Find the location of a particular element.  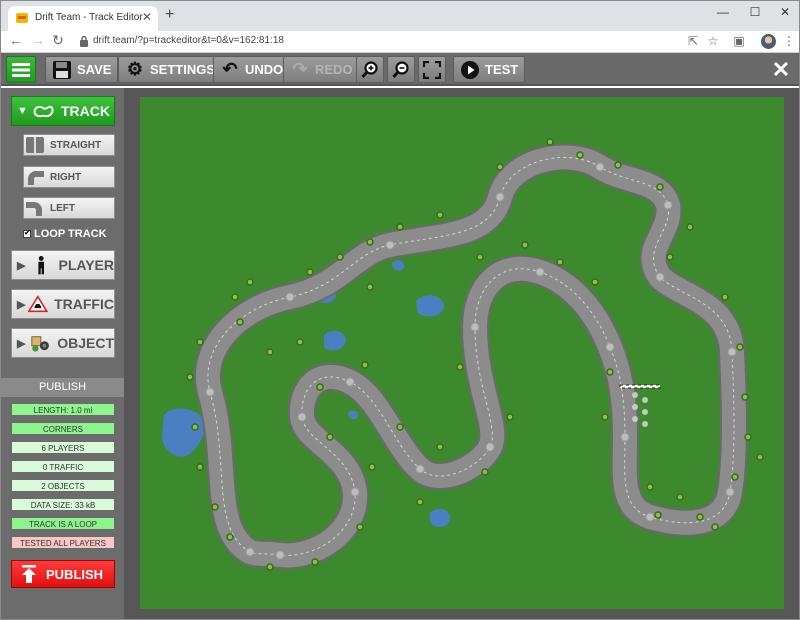

close-window-button: ✕ is located at coordinates (785, 12).